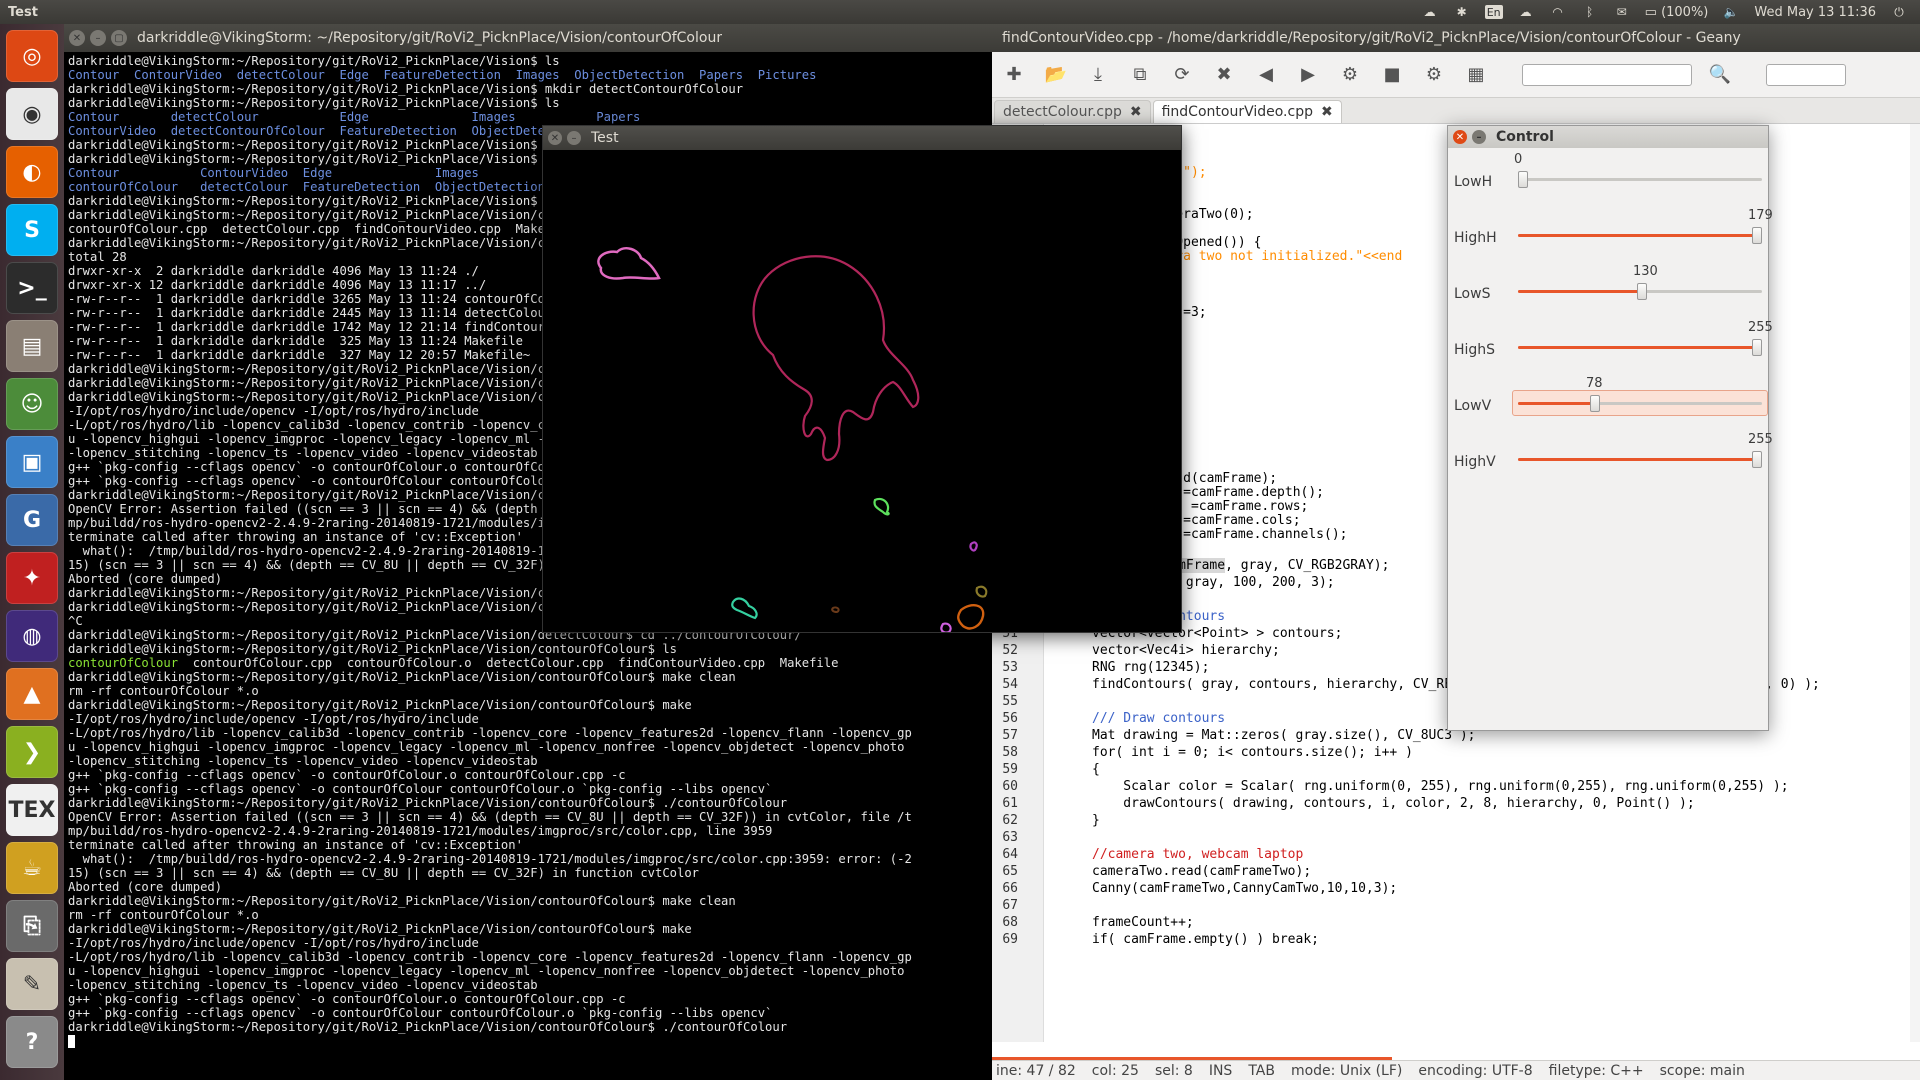  Describe the element at coordinates (1731, 12) in the screenshot. I see `volume-icon: 🔈` at that location.